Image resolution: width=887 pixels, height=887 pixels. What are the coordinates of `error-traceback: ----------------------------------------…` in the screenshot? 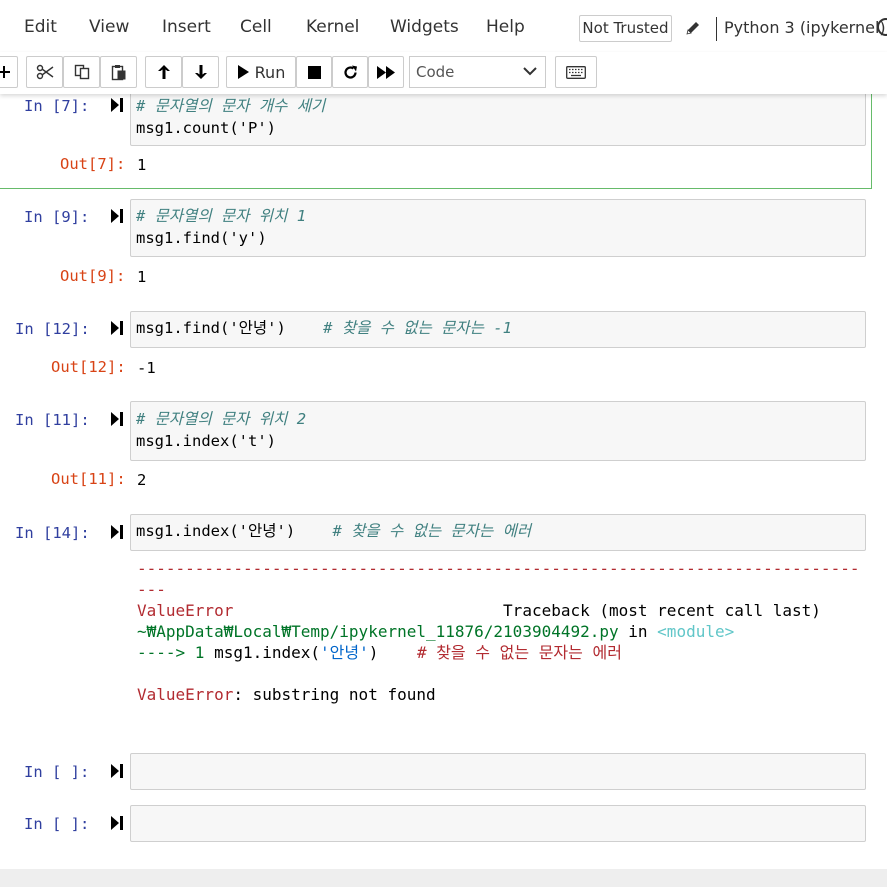 It's located at (502, 631).